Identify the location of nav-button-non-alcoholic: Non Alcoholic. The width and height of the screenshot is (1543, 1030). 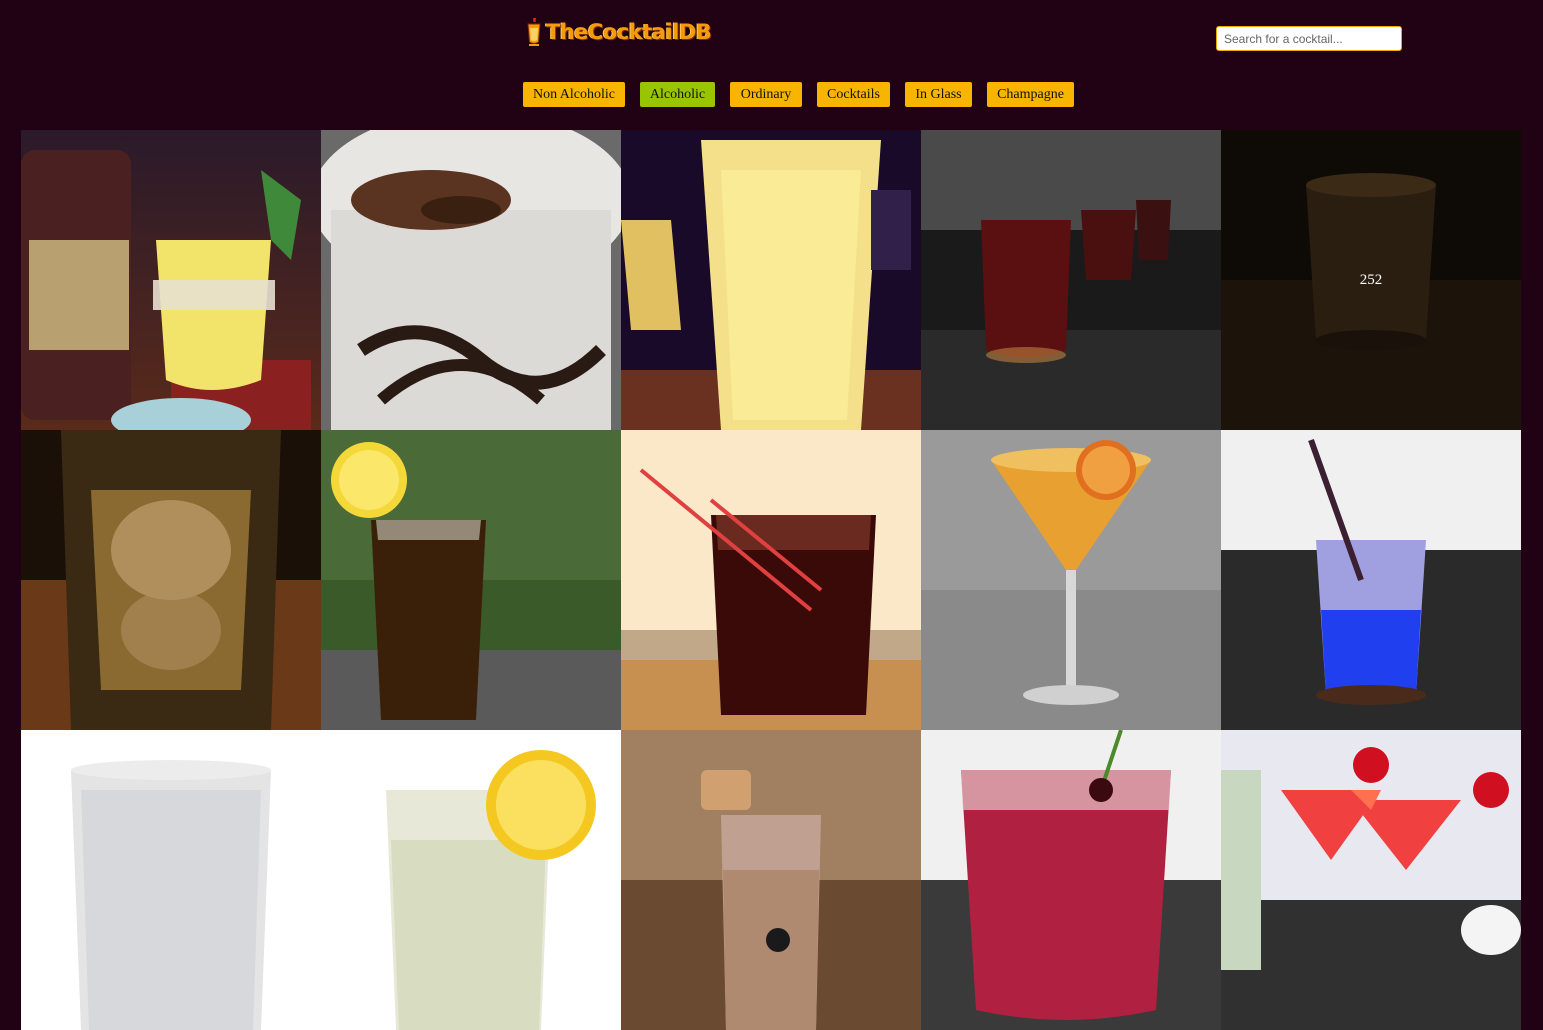
(574, 94).